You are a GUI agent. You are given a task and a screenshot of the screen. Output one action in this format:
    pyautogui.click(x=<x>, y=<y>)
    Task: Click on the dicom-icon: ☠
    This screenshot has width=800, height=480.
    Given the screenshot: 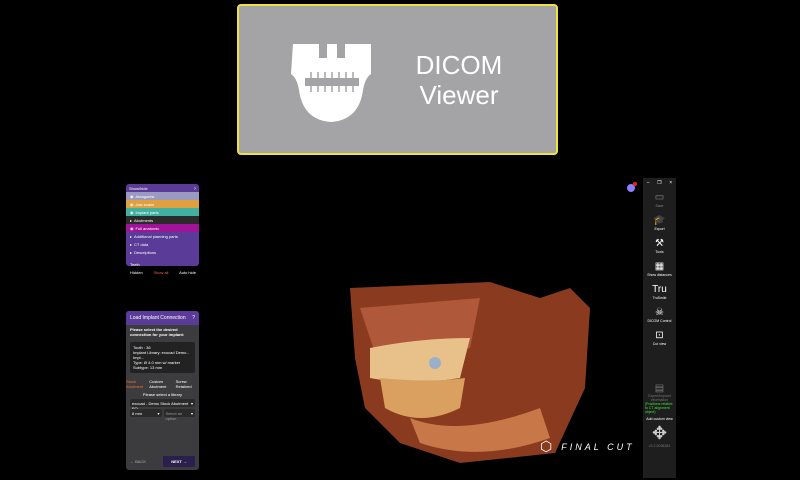 What is the action you would take?
    pyautogui.click(x=659, y=312)
    